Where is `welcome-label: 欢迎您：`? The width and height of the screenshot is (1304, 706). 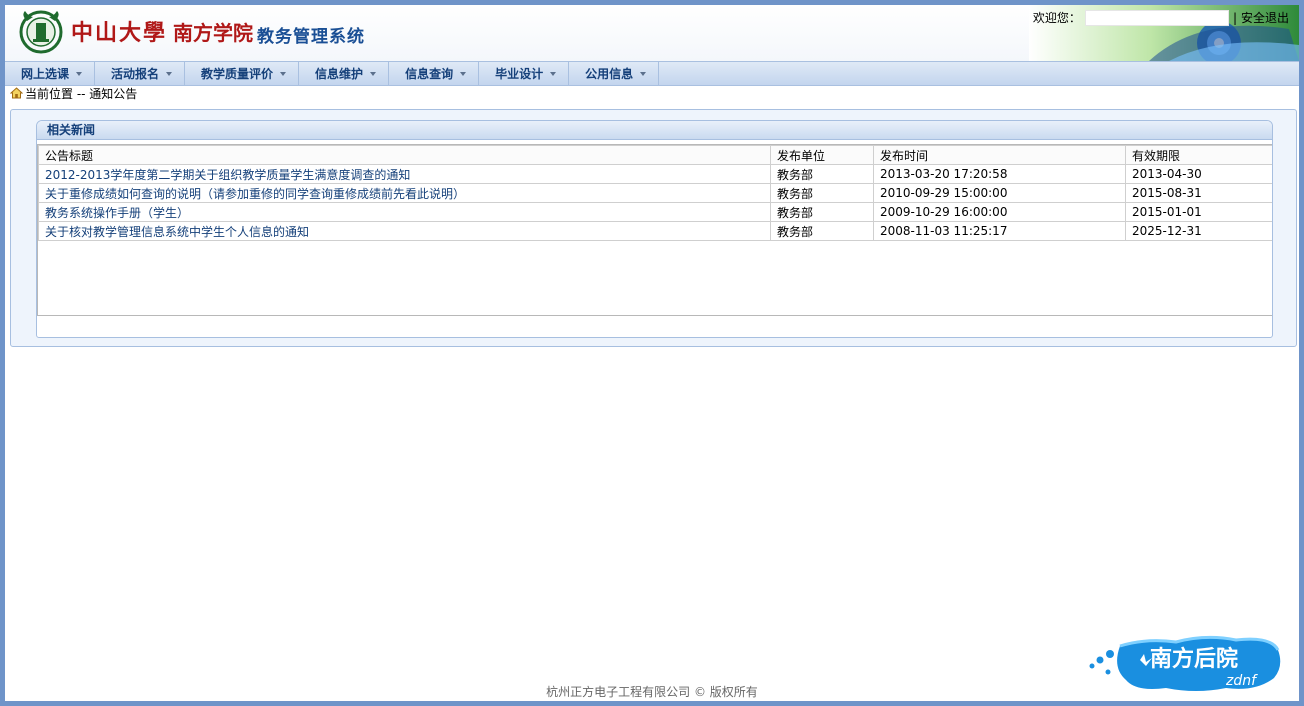 welcome-label: 欢迎您： is located at coordinates (1056, 18).